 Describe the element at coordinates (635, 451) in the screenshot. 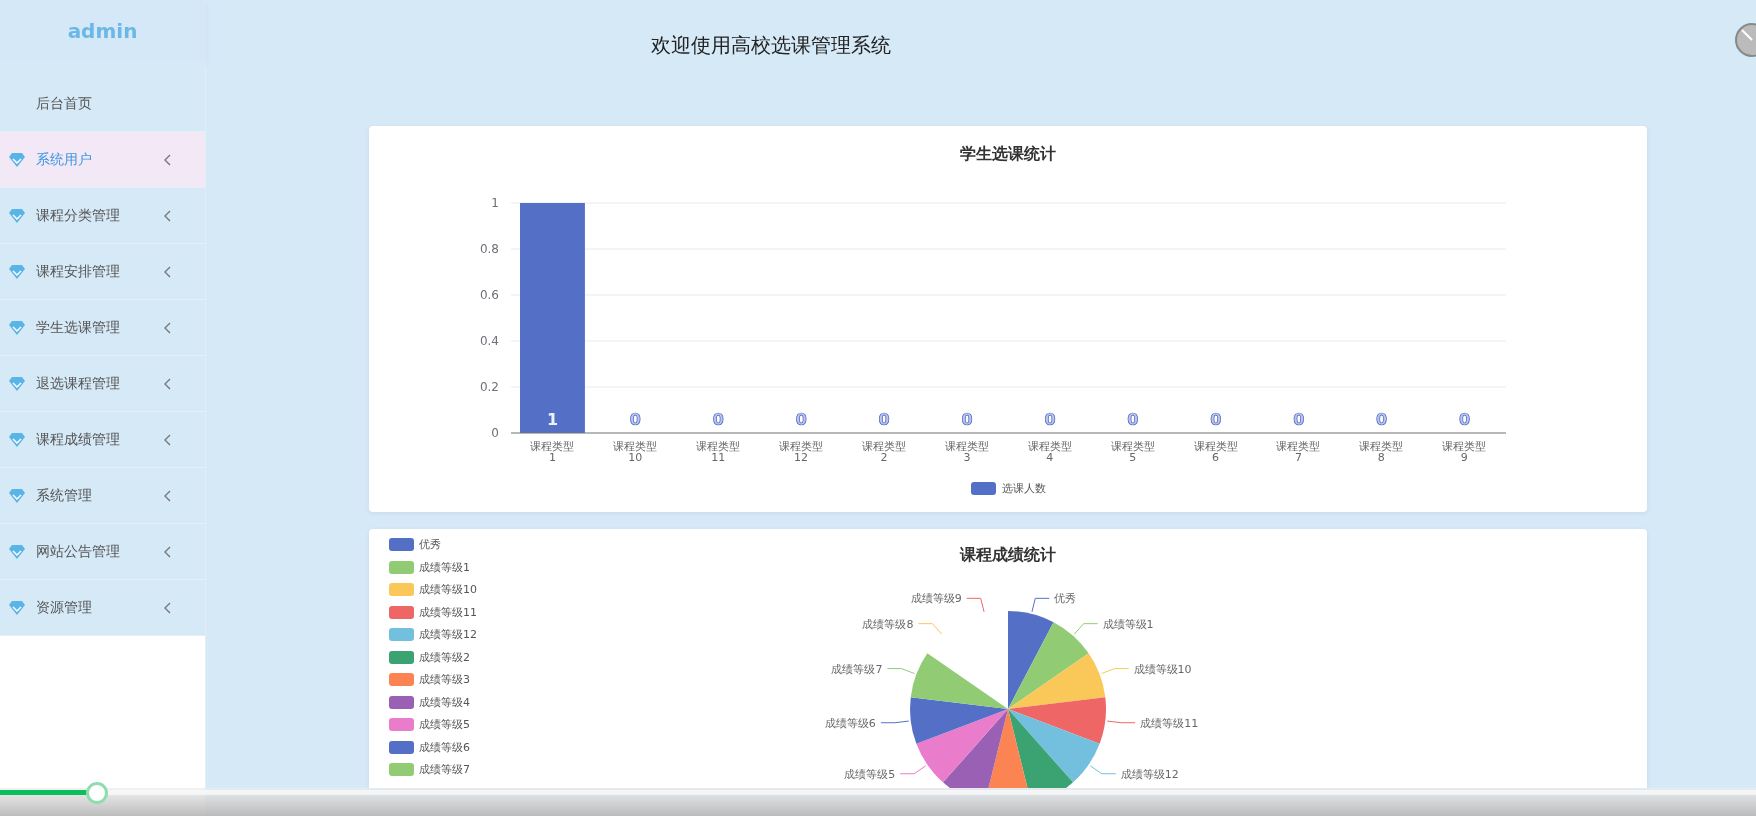

I see `axis-category-label: 课程类型10` at that location.